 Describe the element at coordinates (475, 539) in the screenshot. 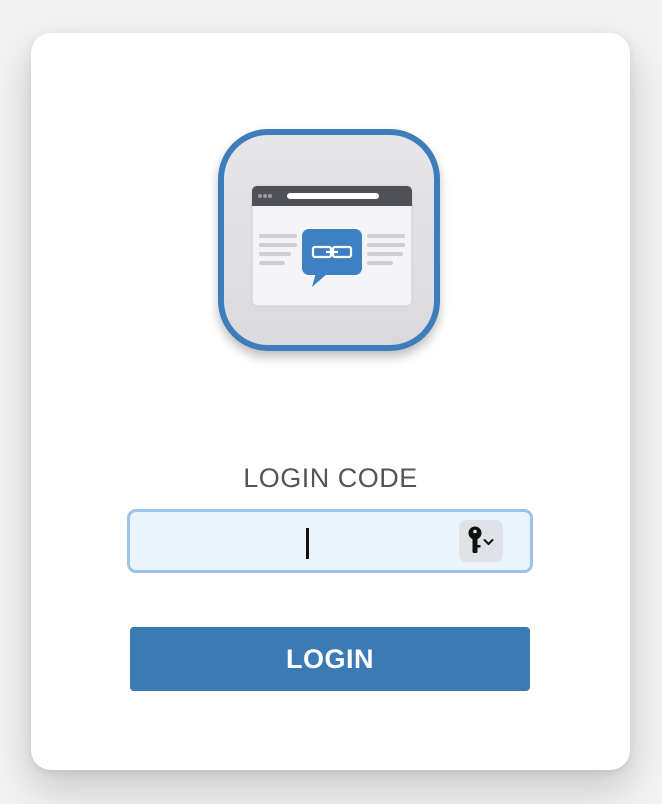

I see `key-icon` at that location.